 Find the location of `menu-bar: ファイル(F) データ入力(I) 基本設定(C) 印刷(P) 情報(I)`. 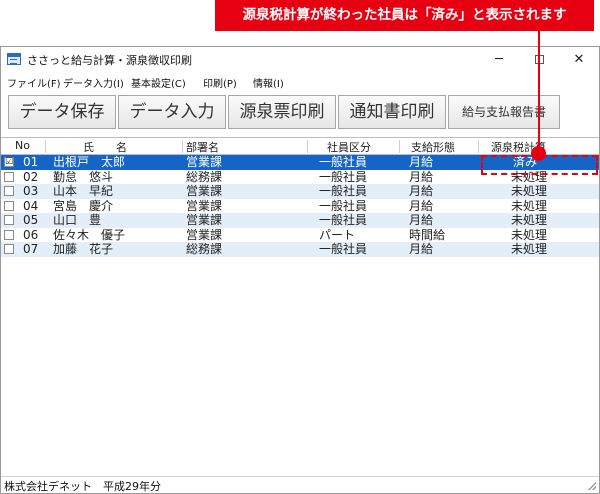

menu-bar: ファイル(F) データ入力(I) 基本設定(C) 印刷(P) 情報(I) is located at coordinates (300, 82).